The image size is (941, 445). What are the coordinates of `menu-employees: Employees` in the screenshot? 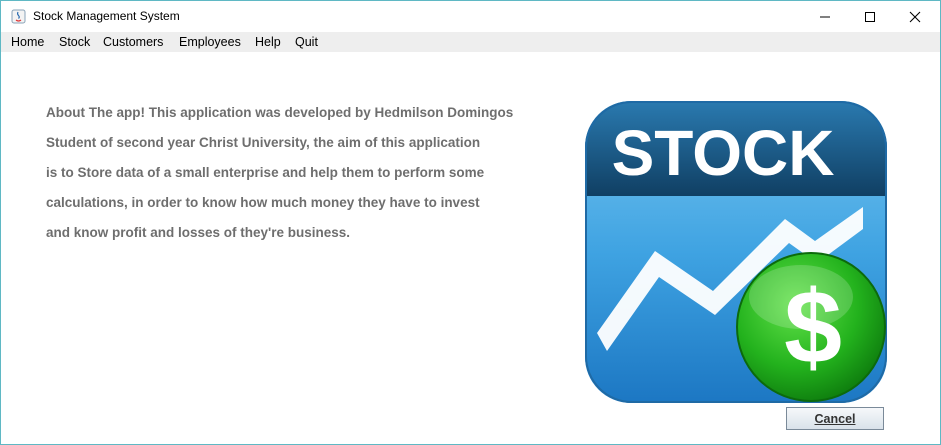 It's located at (210, 42).